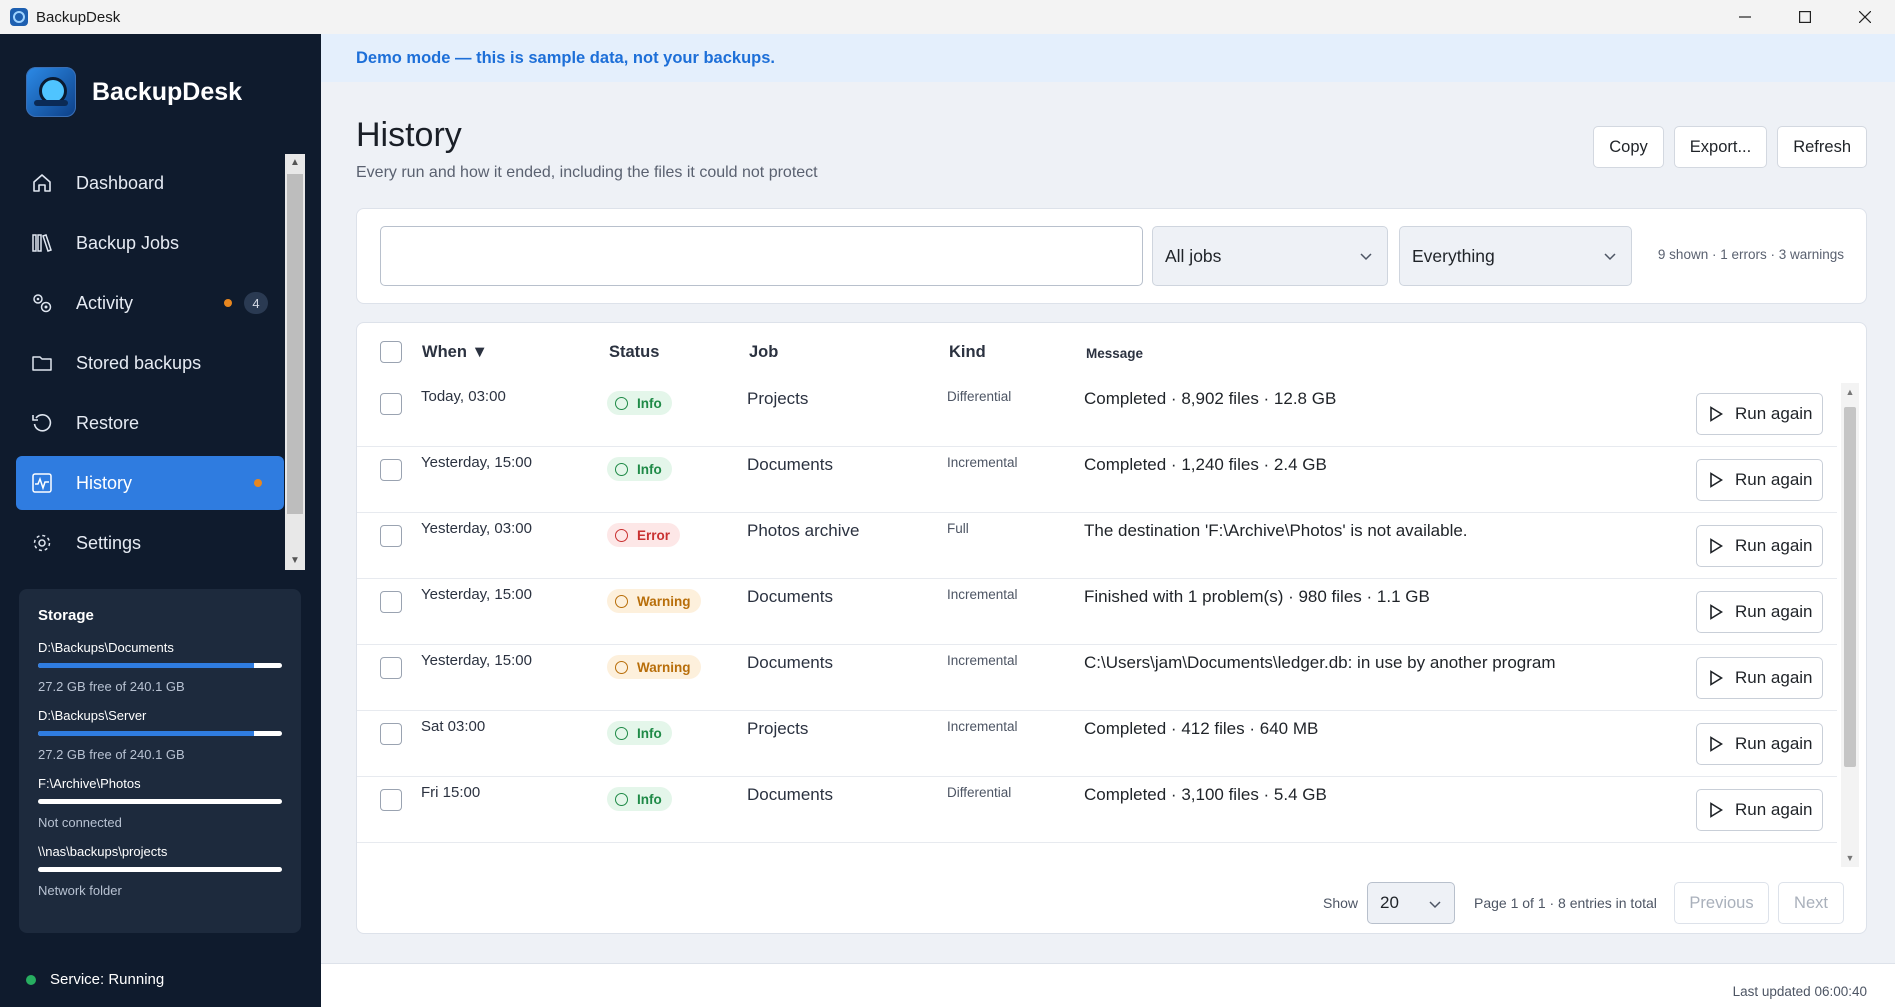  I want to click on page-size-select: 20, so click(1411, 903).